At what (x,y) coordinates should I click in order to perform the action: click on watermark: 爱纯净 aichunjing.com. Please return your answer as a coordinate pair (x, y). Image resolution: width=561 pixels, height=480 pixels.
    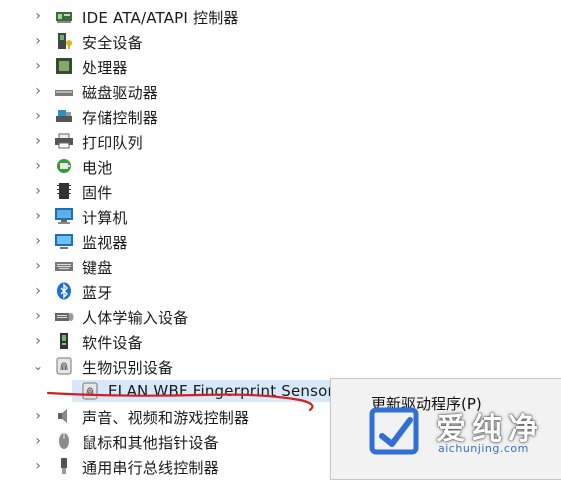
    Looking at the image, I should click on (460, 431).